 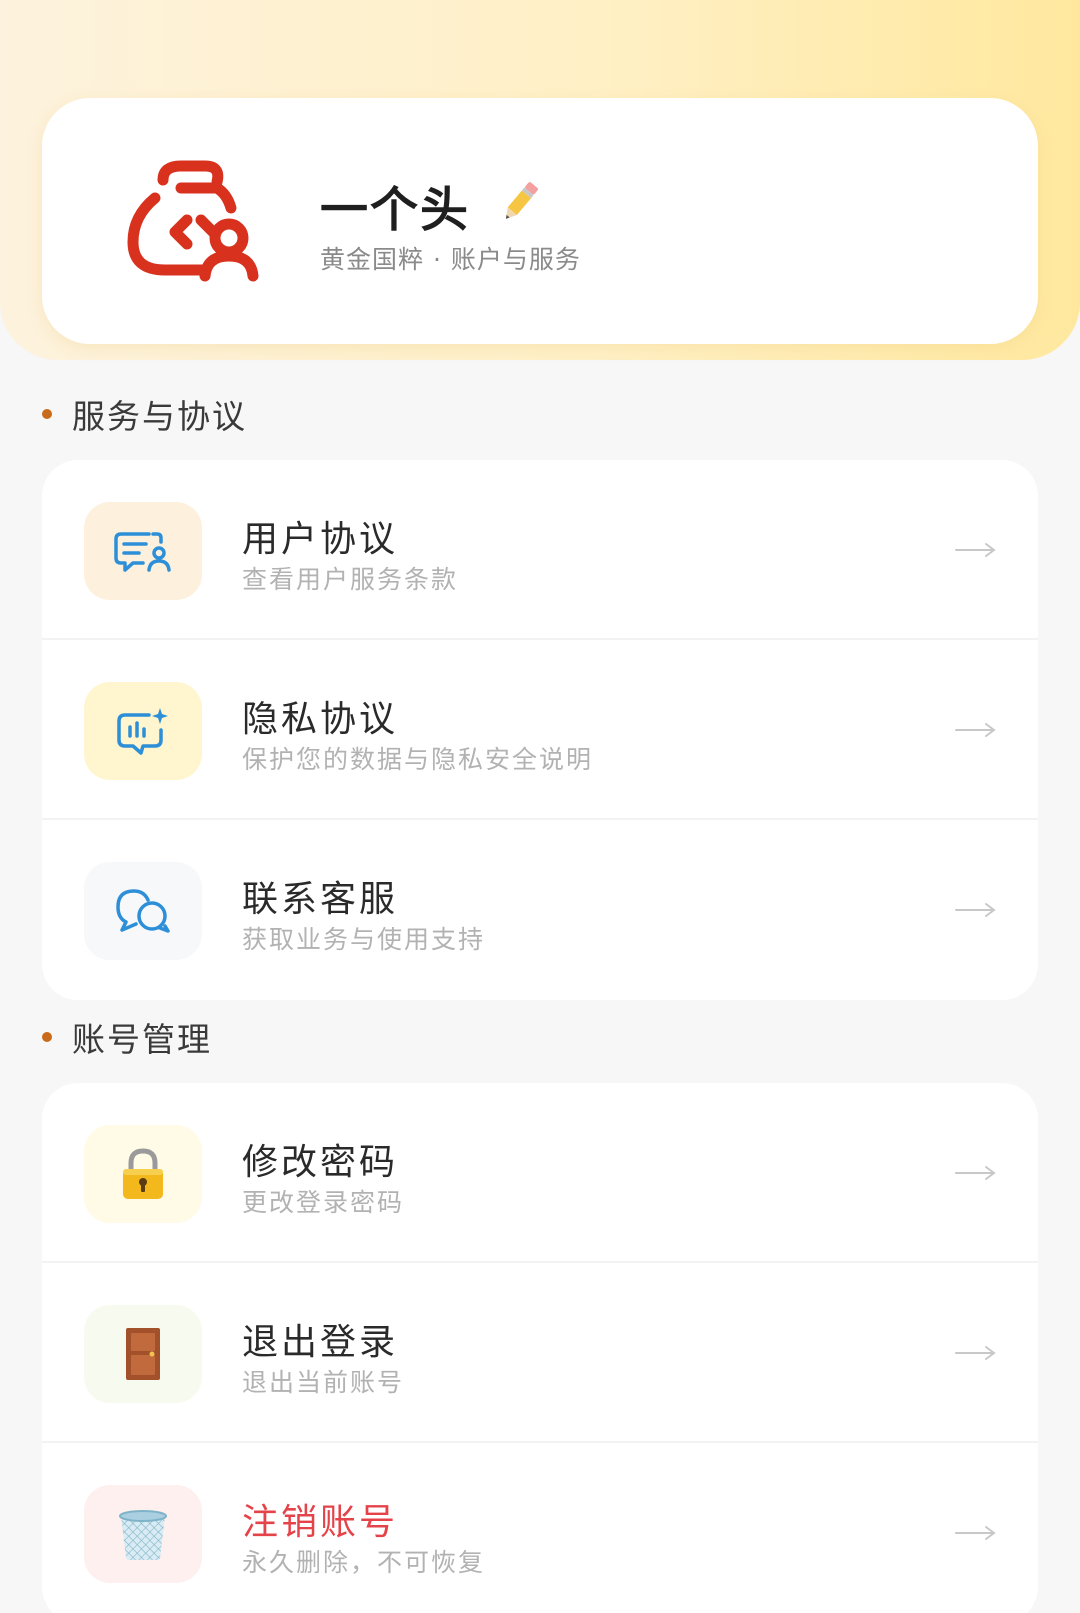 I want to click on customer-service-row: 联系客服 获取业务与使用支持, so click(x=540, y=910).